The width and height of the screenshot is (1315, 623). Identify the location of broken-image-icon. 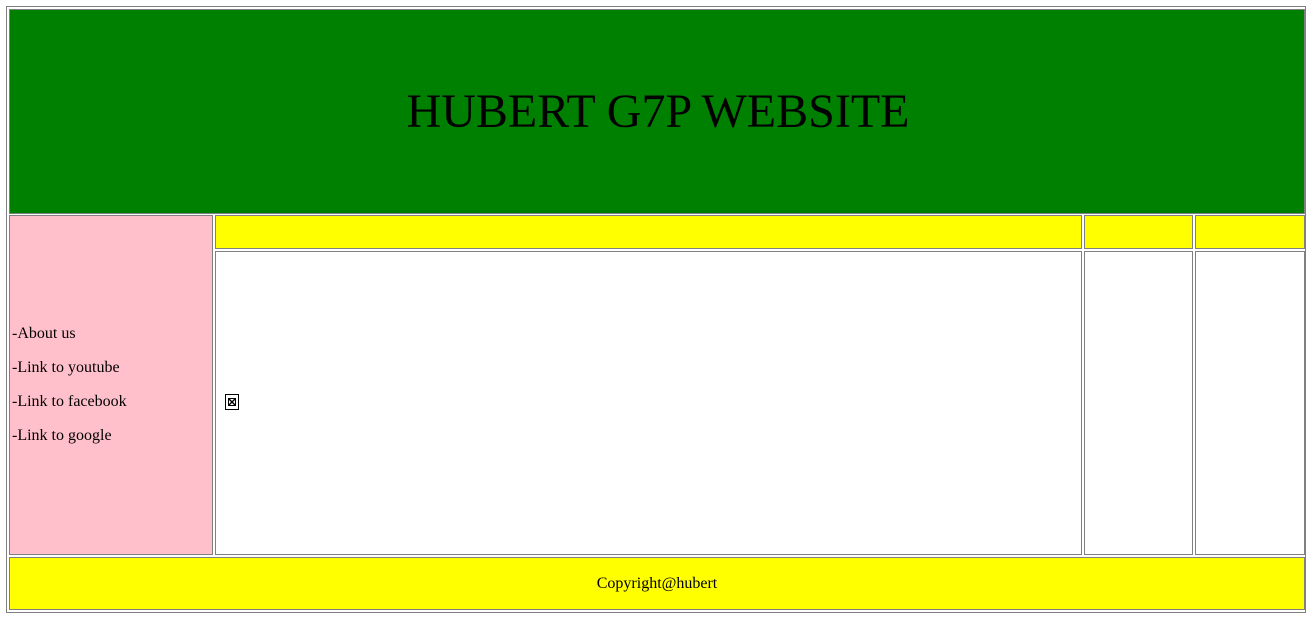
(232, 402).